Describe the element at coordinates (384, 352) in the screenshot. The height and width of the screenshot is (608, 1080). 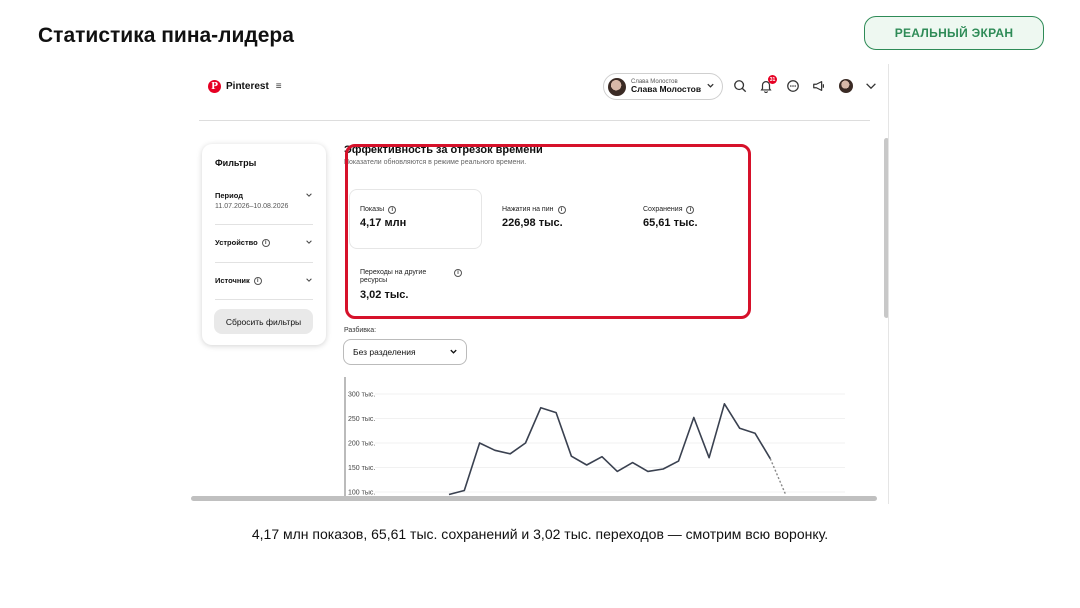
I see `breakdown-selected: Без разделения` at that location.